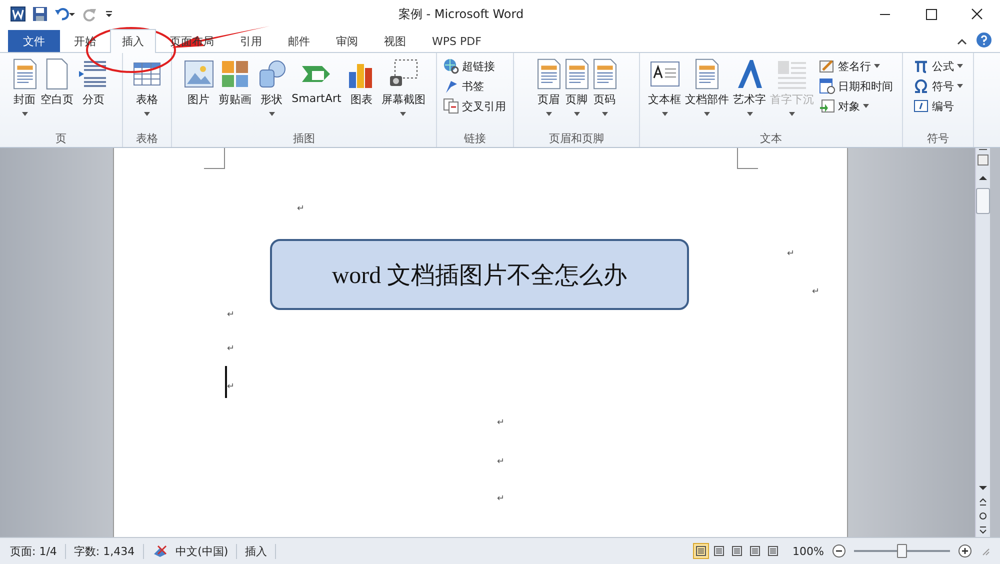  Describe the element at coordinates (480, 276) in the screenshot. I see `heading-text: word 文档插图片不全怎么办` at that location.